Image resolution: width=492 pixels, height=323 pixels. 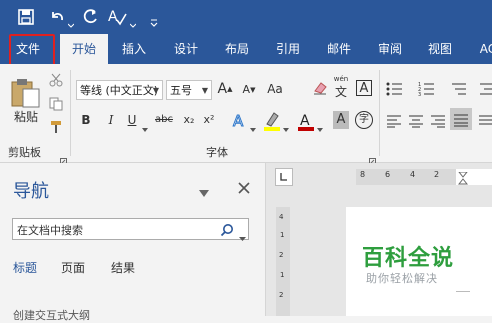 What do you see at coordinates (145, 125) in the screenshot?
I see `underline-dropdown-icon` at bounding box center [145, 125].